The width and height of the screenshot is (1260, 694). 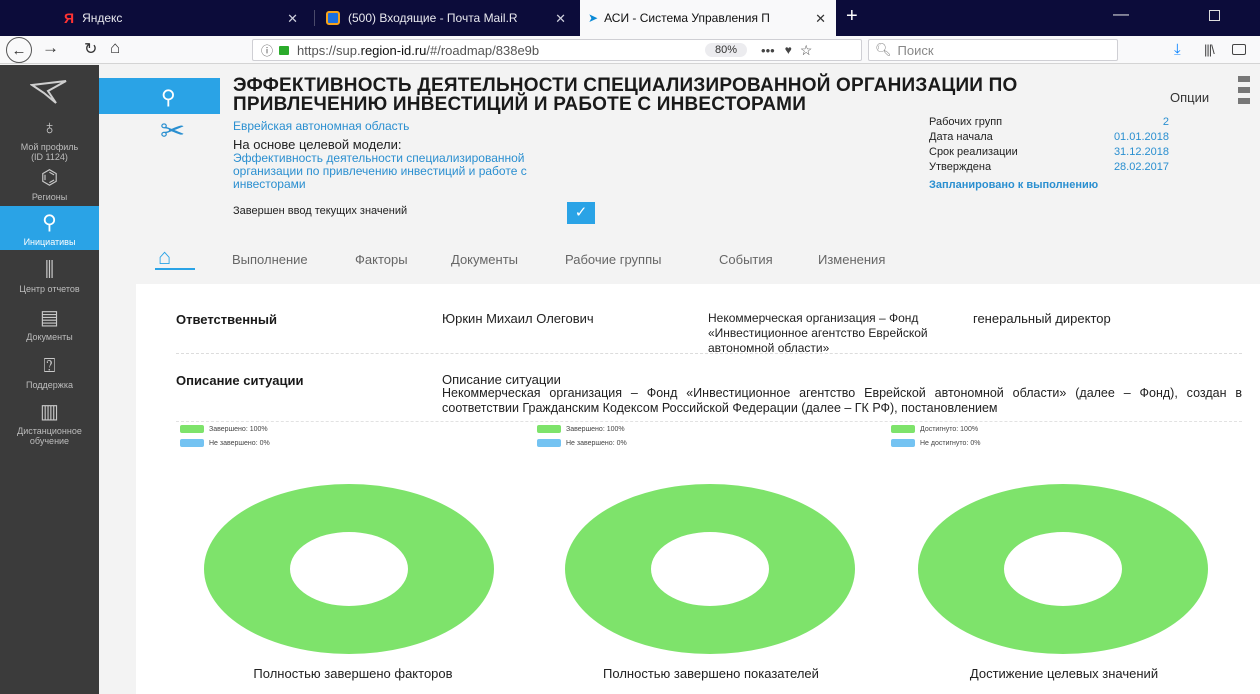 What do you see at coordinates (581, 213) in the screenshot?
I see `complete-checkbox: ✓` at bounding box center [581, 213].